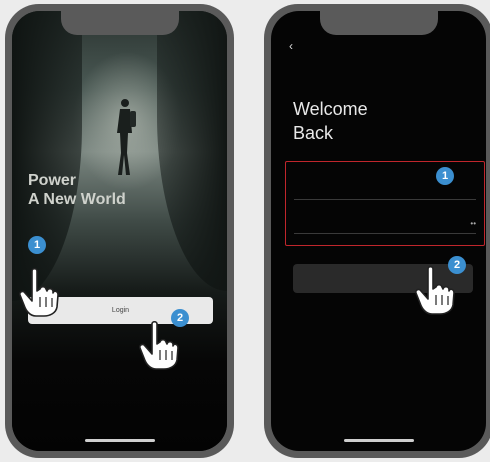  Describe the element at coordinates (126, 137) in the screenshot. I see `hiker-figure` at that location.